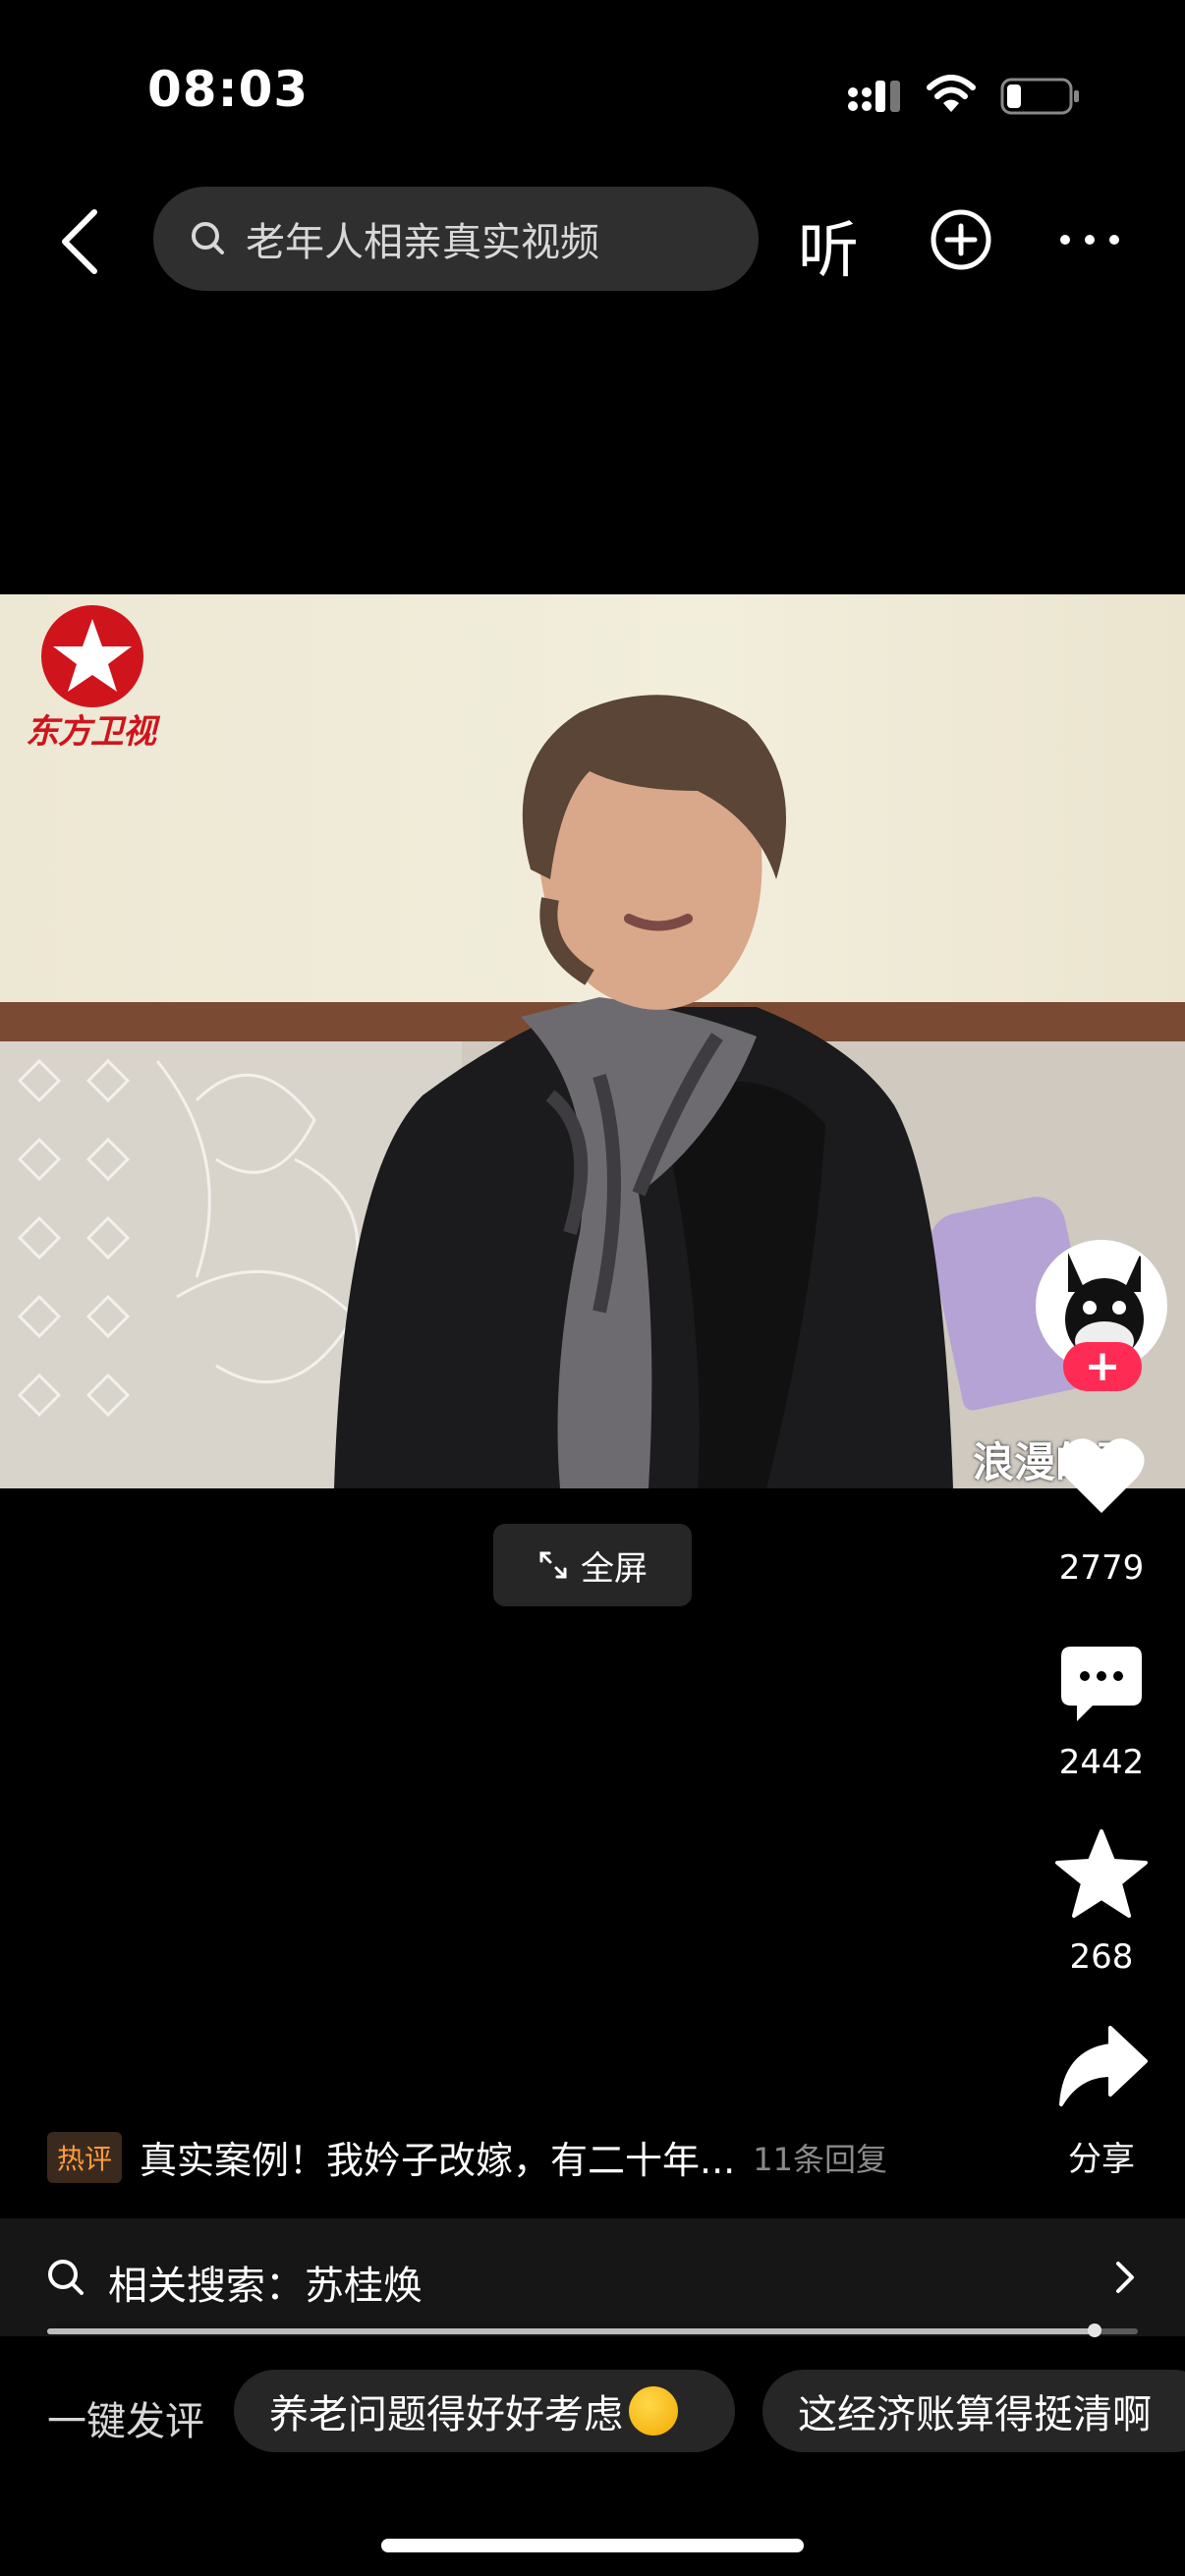 This screenshot has height=2576, width=1185. I want to click on more-icon, so click(1089, 240).